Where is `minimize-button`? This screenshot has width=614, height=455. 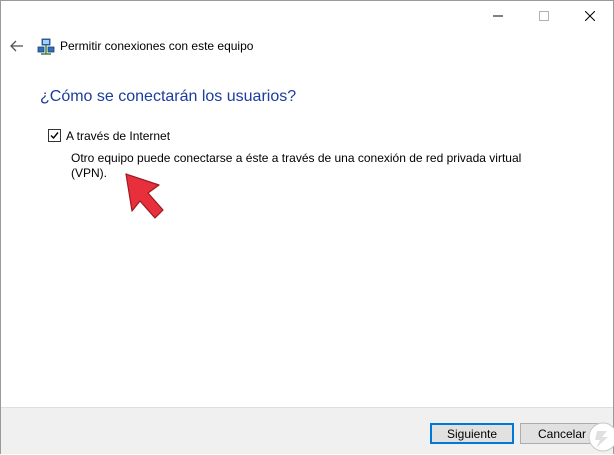 minimize-button is located at coordinates (498, 16).